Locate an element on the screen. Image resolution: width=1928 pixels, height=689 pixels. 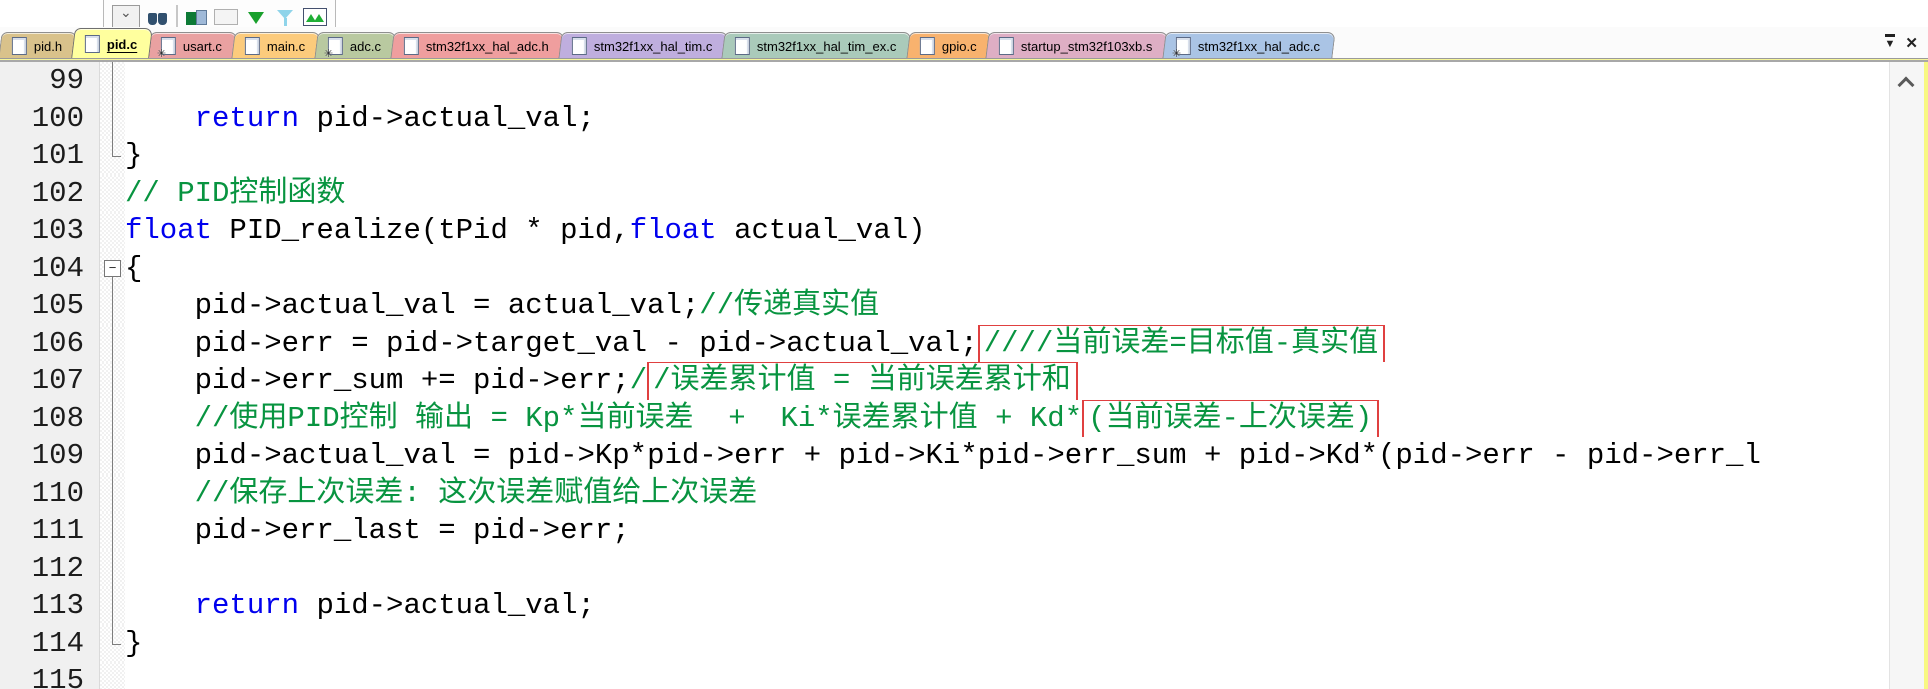
code-line: 113 return pid->actual_val; is located at coordinates (964, 606).